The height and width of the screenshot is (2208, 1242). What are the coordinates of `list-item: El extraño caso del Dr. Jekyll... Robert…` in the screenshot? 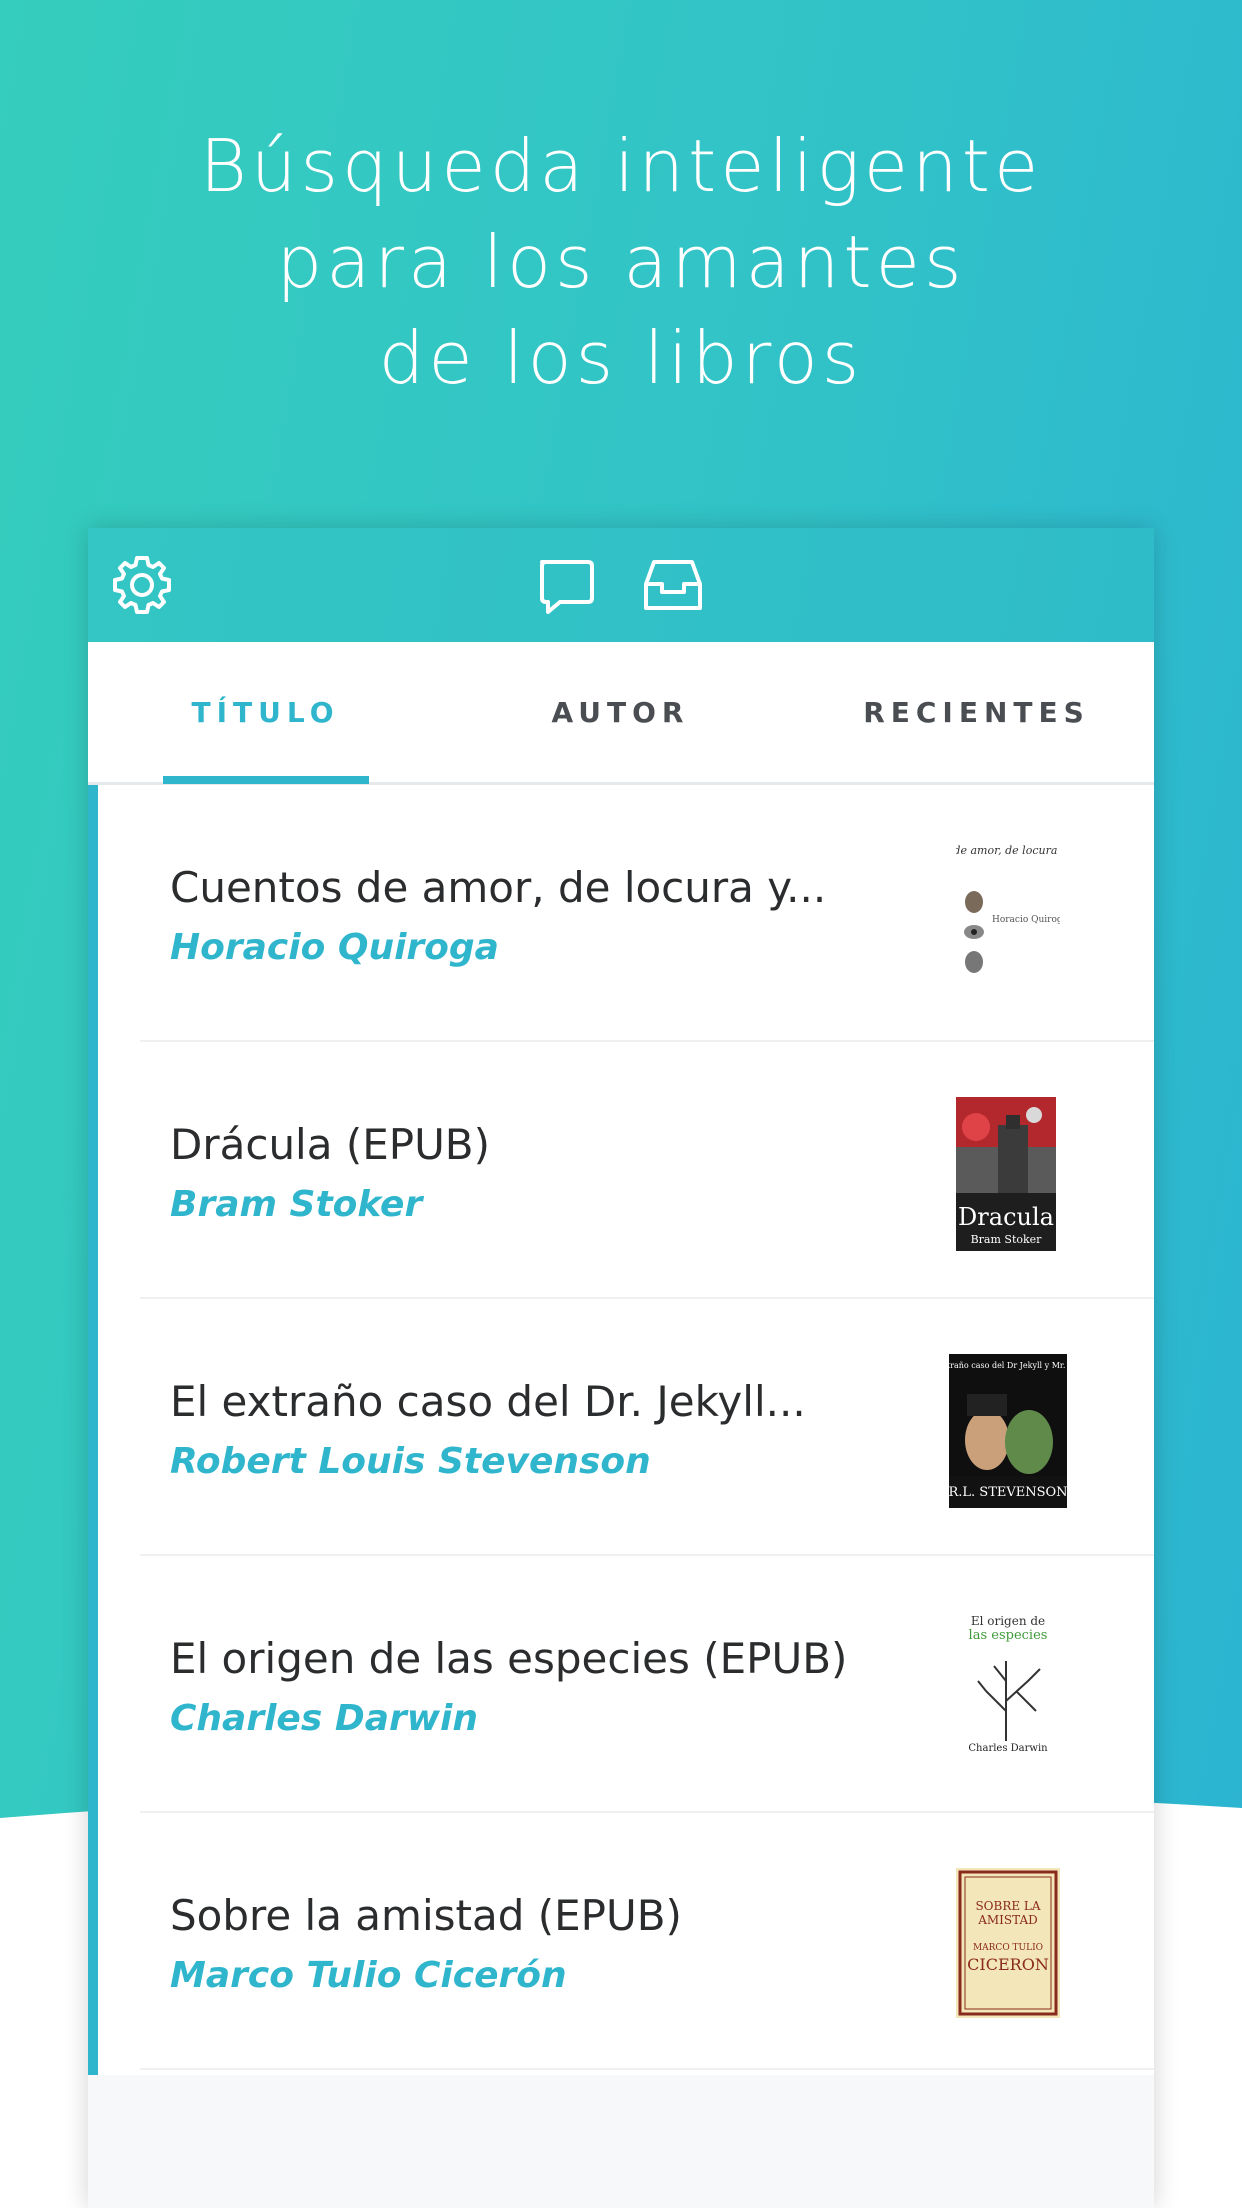 It's located at (626, 1427).